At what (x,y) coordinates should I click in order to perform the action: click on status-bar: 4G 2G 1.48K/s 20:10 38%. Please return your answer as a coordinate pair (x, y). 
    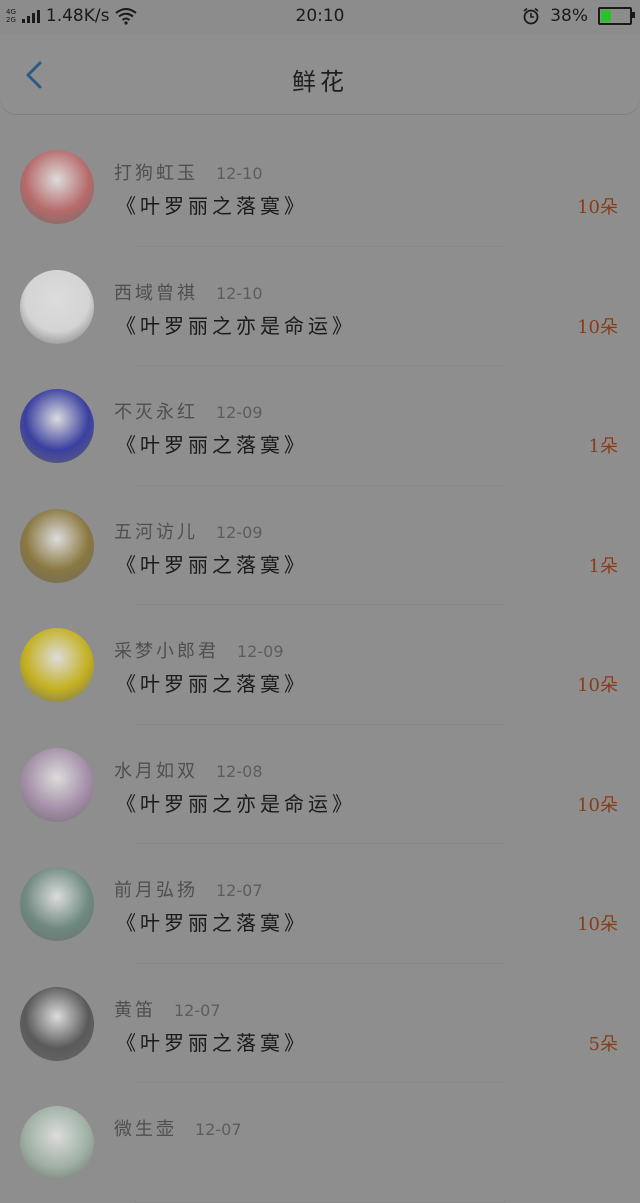
    Looking at the image, I should click on (320, 17).